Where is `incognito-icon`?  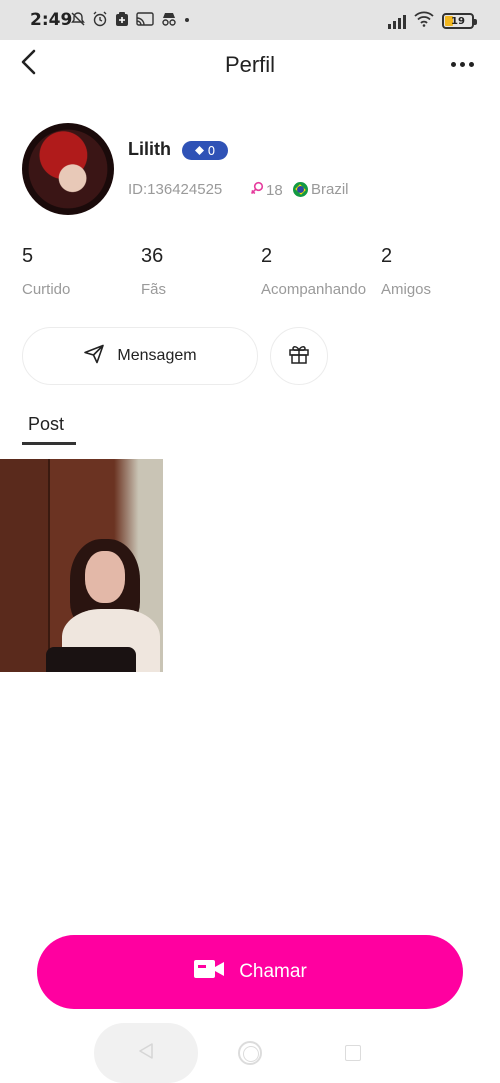
incognito-icon is located at coordinates (169, 21).